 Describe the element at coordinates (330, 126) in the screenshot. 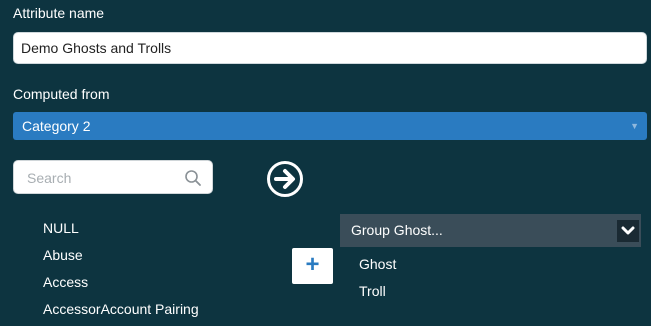

I see `computed-from-select: Category 2 ▼` at that location.